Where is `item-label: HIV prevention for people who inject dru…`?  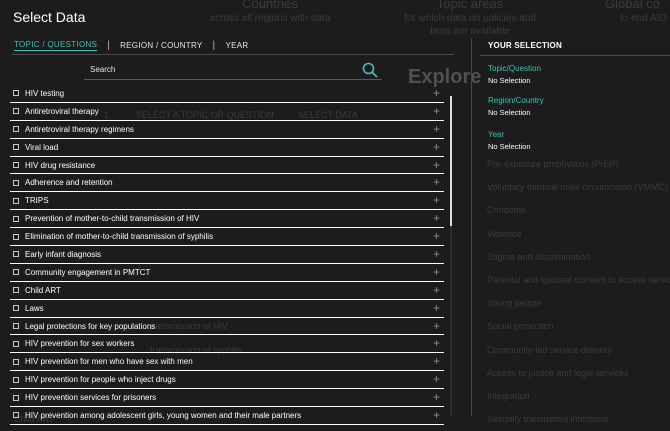
item-label: HIV prevention for people who inject dru… is located at coordinates (100, 380).